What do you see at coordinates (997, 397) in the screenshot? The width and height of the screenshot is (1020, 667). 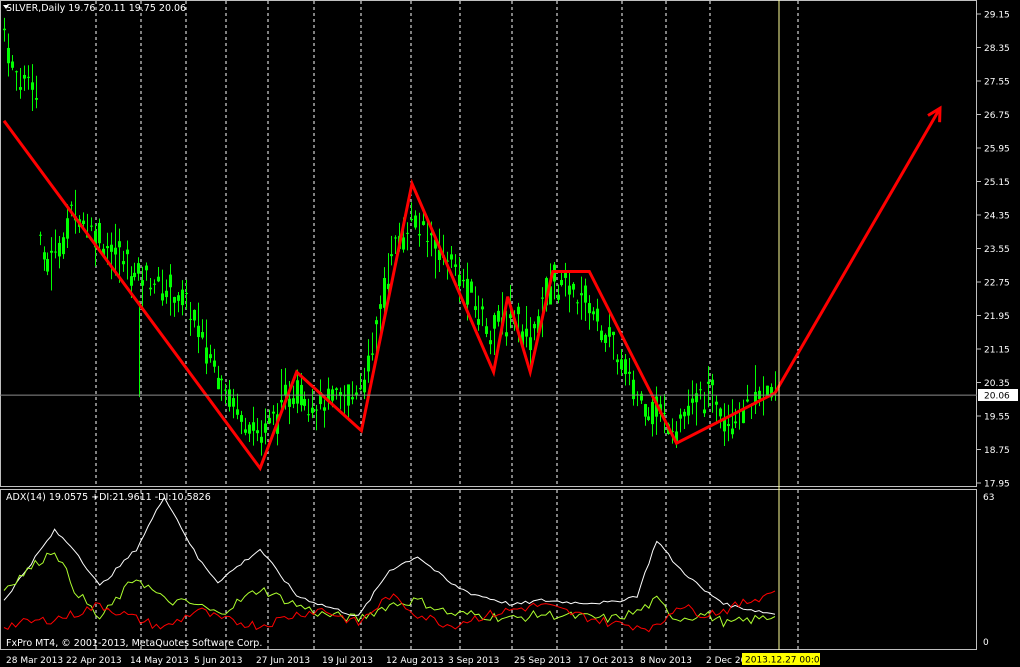 I see `current-price-label: 20.06` at bounding box center [997, 397].